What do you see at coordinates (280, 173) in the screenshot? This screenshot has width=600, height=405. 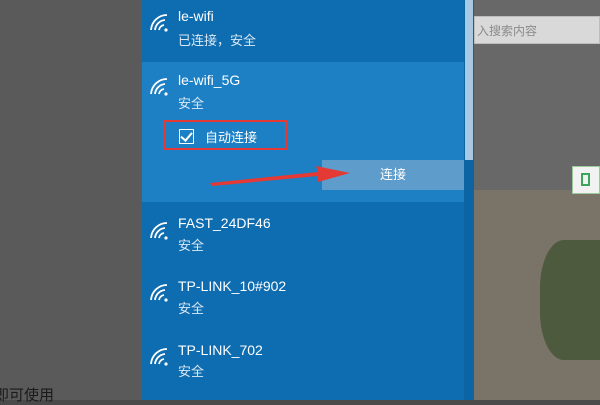 I see `red-arrow-icon` at bounding box center [280, 173].